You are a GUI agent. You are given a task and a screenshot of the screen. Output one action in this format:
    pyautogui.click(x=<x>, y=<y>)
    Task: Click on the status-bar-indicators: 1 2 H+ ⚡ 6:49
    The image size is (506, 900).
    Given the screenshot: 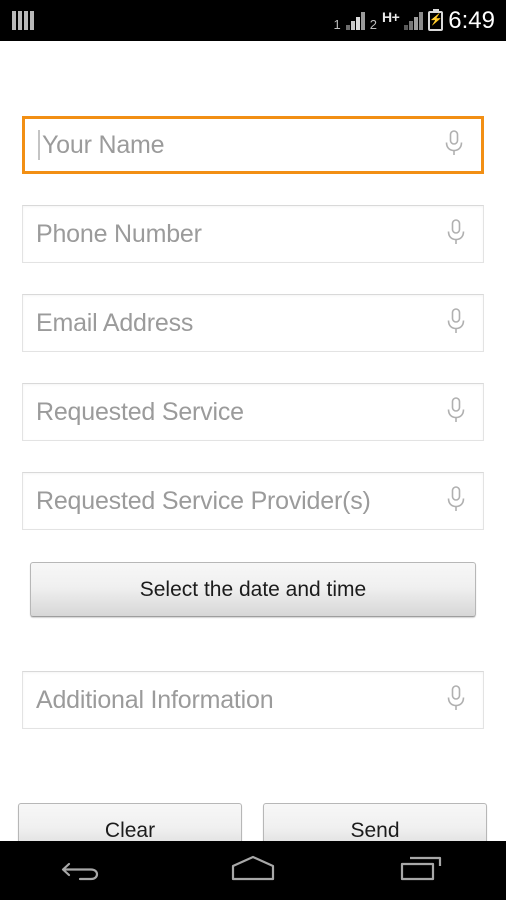 What is the action you would take?
    pyautogui.click(x=419, y=20)
    